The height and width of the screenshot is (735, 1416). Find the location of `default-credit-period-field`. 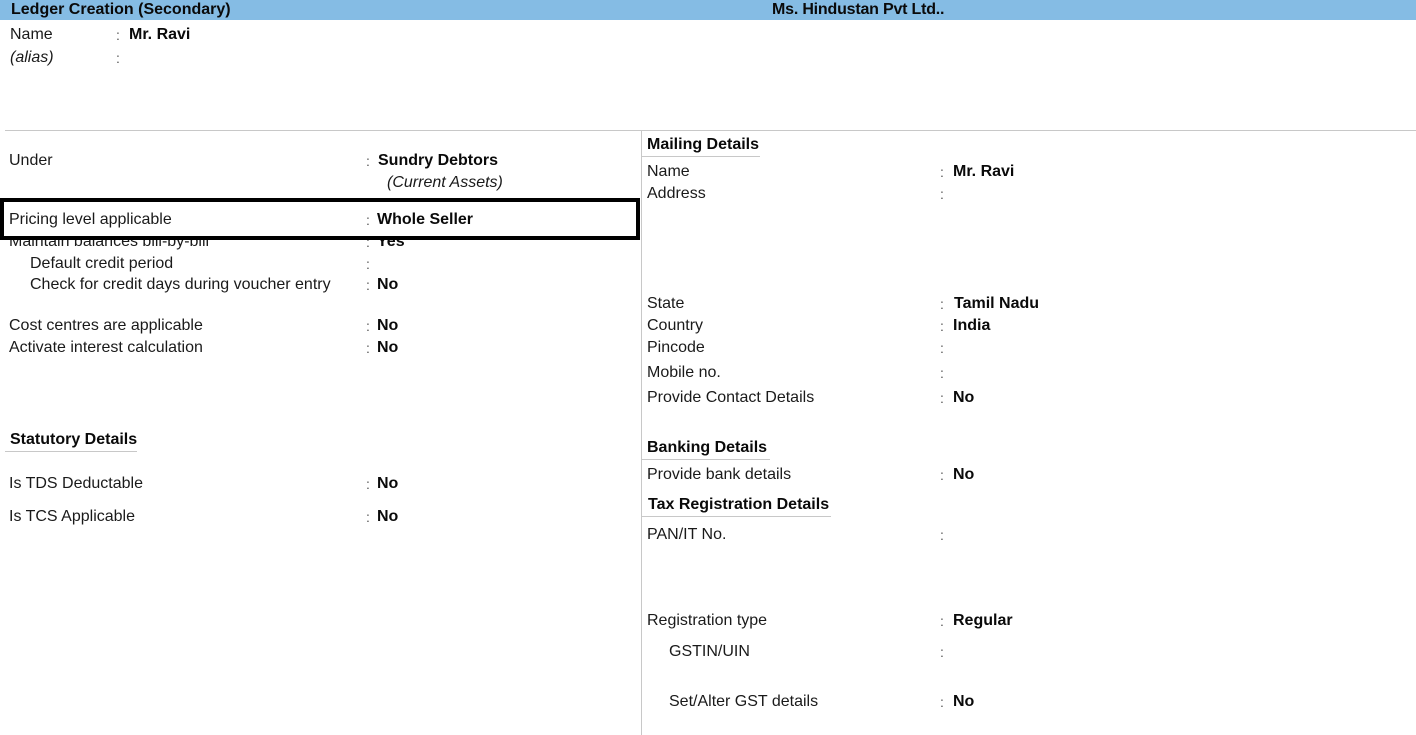

default-credit-period-field is located at coordinates (437, 264).